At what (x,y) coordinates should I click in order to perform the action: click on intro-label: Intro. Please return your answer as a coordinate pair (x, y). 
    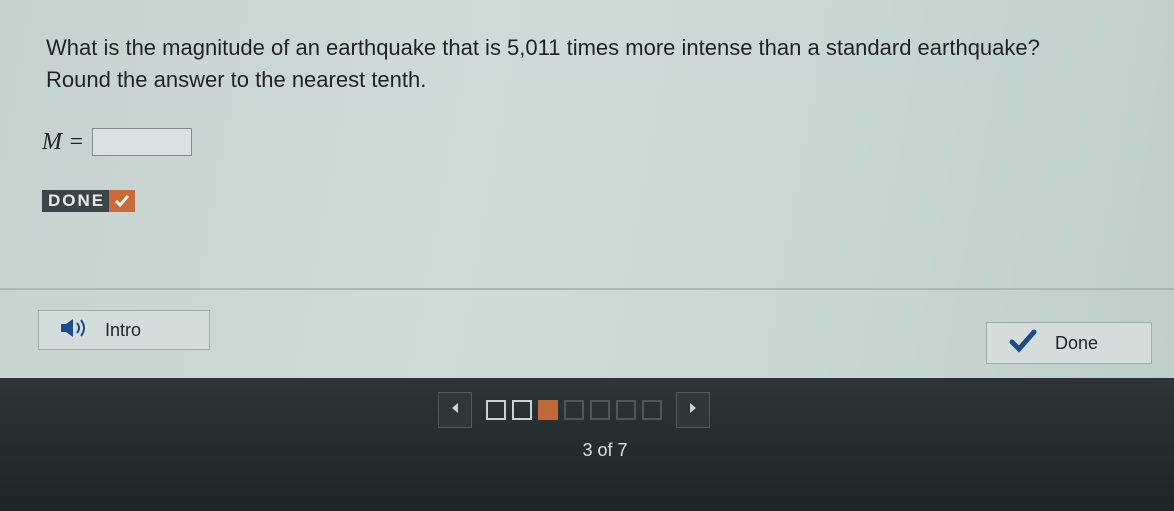
    Looking at the image, I should click on (123, 329).